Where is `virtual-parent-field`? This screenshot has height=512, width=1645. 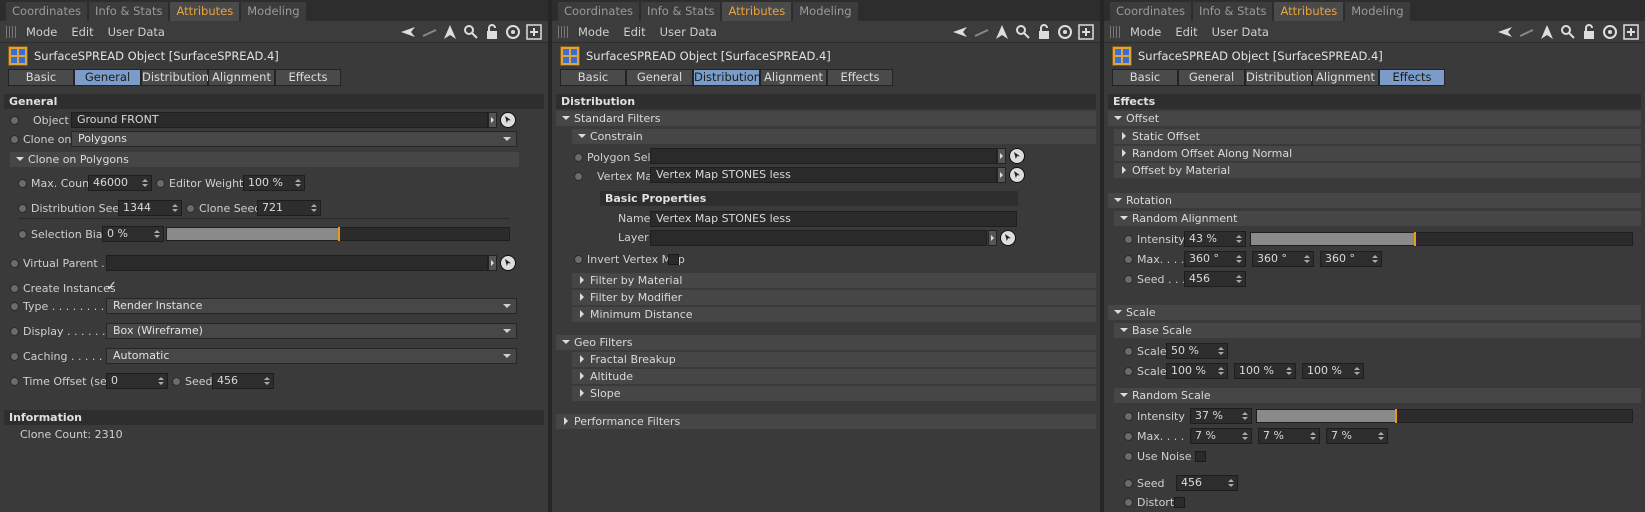 virtual-parent-field is located at coordinates (297, 263).